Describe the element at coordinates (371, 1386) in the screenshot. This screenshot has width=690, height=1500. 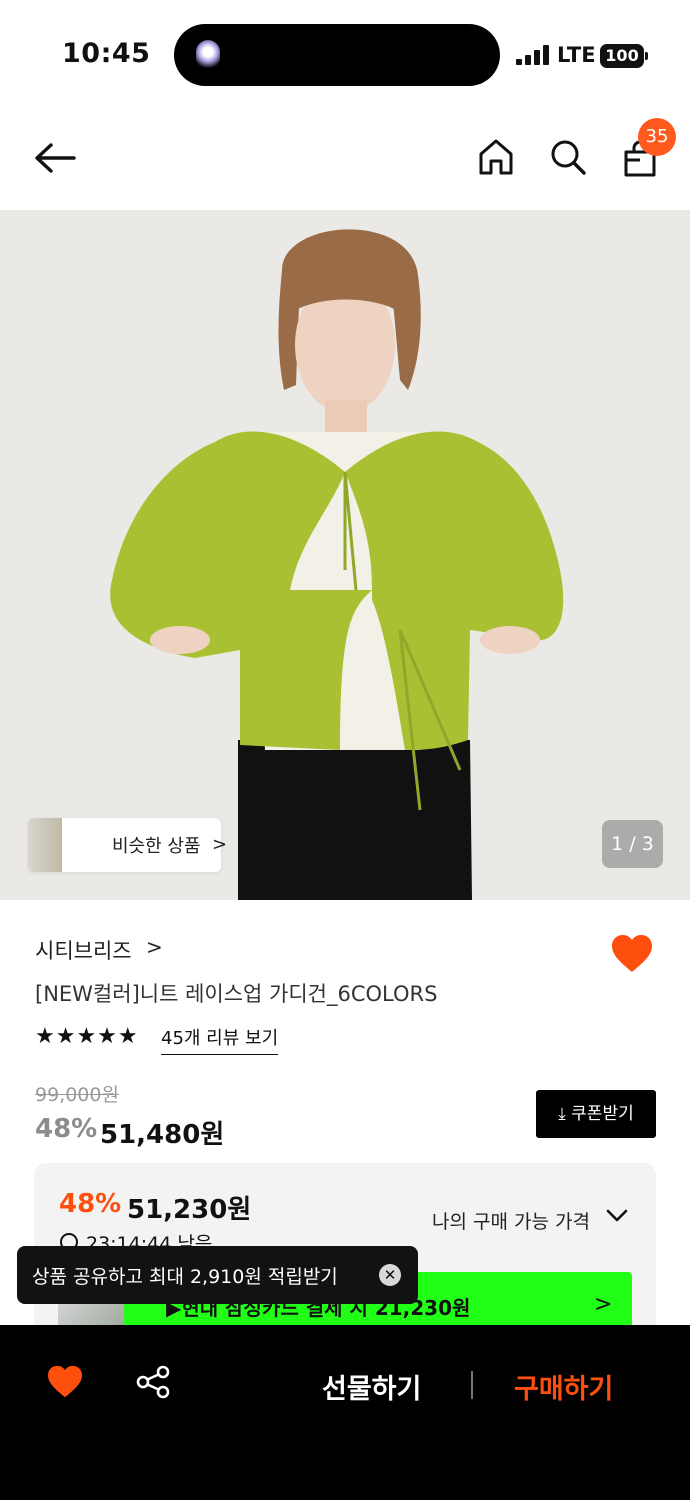
I see `gift-button: 선물하기` at that location.